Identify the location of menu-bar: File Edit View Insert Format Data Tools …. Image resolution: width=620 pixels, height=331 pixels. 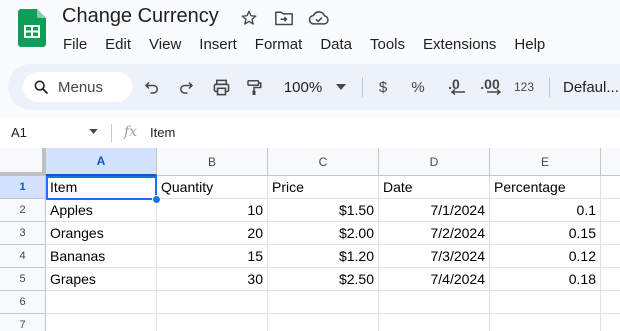
(304, 45).